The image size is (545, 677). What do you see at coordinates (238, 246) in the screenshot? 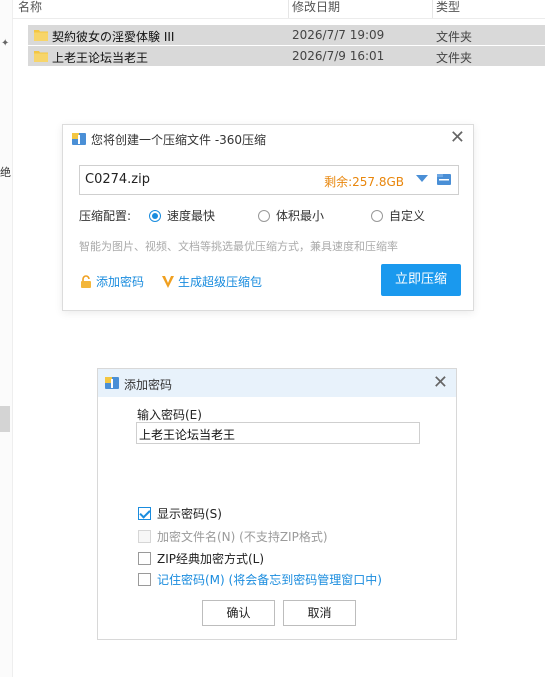
I see `compression-hint: 智能为图片、视频、文档等挑选最优压缩方式，兼具速度和压缩率` at bounding box center [238, 246].